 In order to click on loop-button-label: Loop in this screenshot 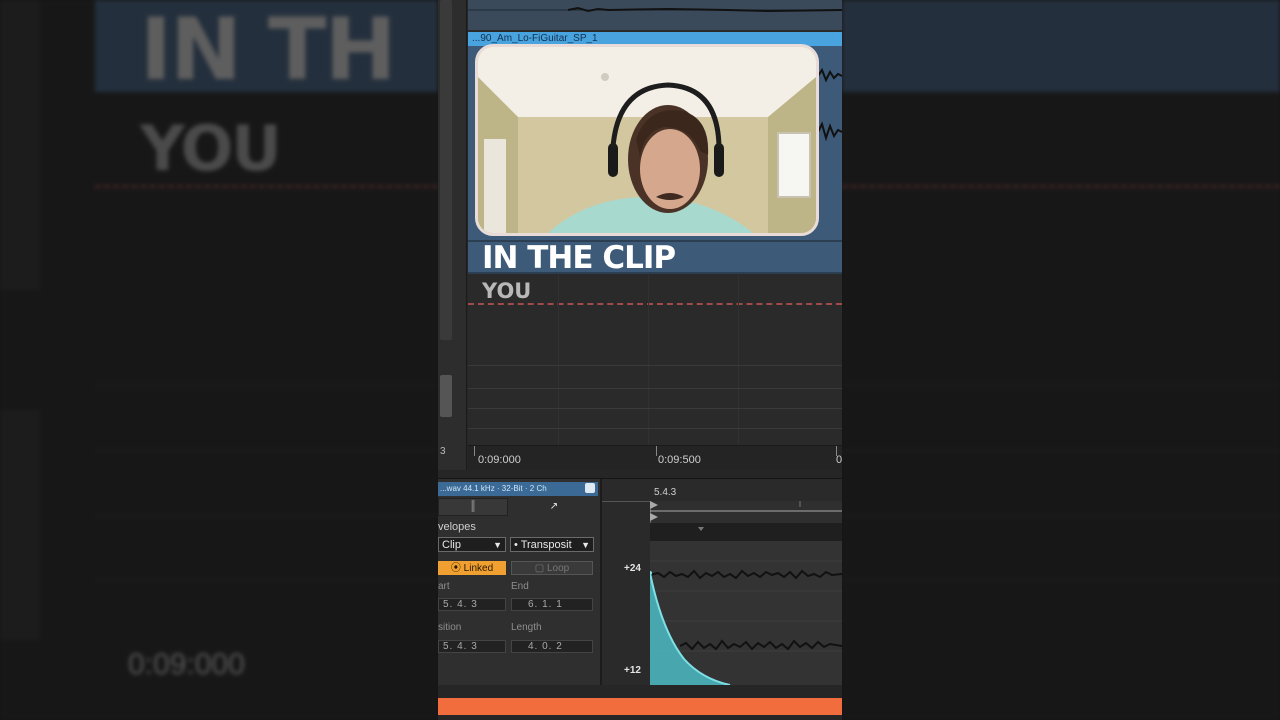, I will do `click(558, 568)`.